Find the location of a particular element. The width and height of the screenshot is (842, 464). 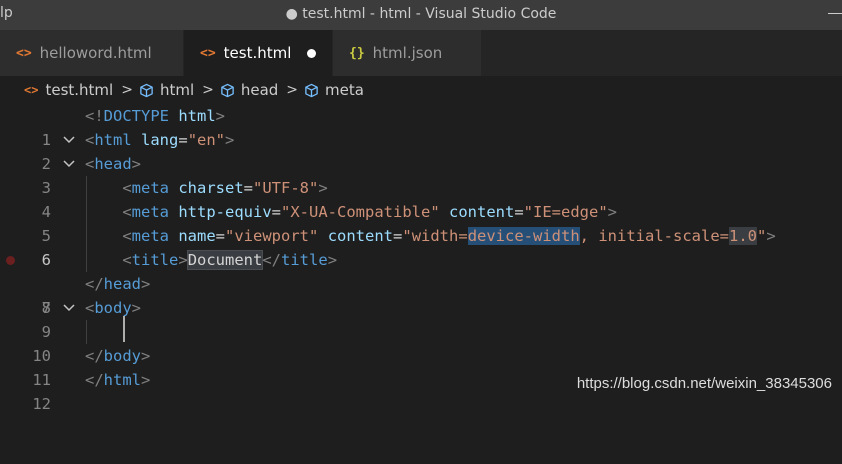

code-token: name is located at coordinates (197, 236).